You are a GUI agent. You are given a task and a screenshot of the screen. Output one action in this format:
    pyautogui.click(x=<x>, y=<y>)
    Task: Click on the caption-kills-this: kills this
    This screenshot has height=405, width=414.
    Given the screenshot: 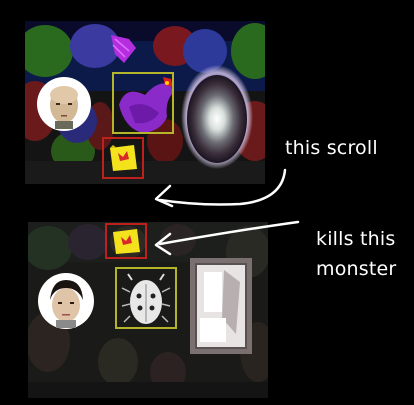 What is the action you would take?
    pyautogui.click(x=356, y=239)
    